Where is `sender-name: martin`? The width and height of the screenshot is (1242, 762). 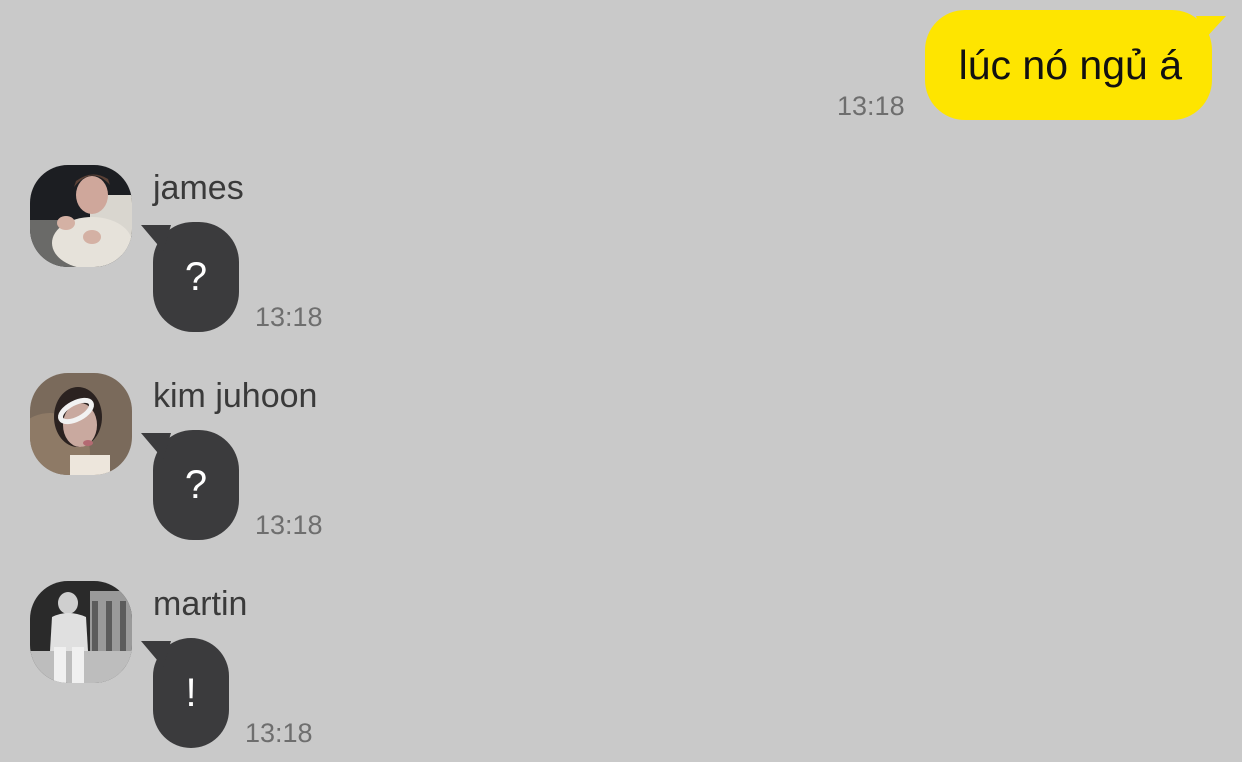
sender-name: martin is located at coordinates (200, 604).